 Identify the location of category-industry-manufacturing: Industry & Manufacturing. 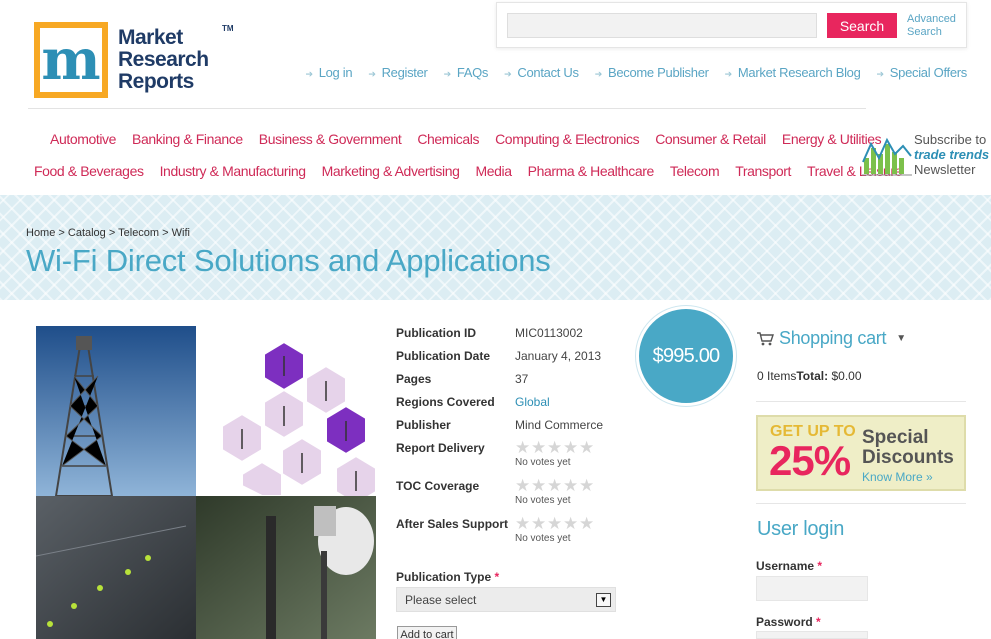
(233, 179).